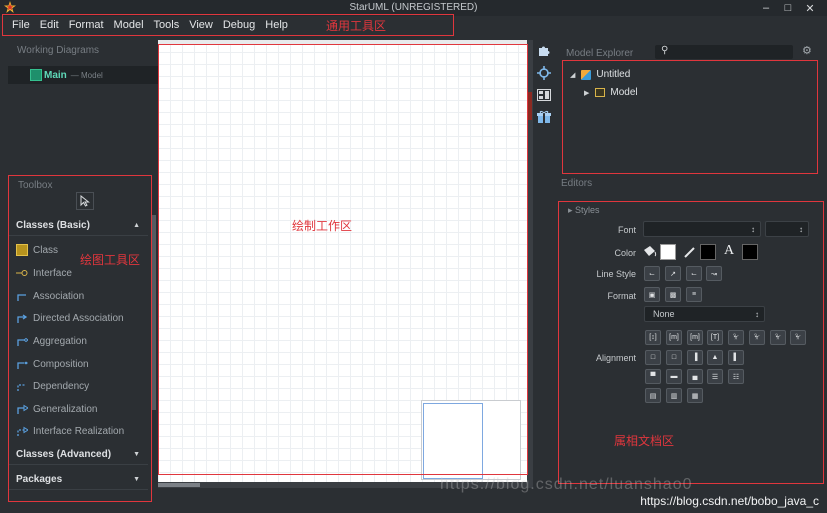 The image size is (827, 513). Describe the element at coordinates (714, 273) in the screenshot. I see `line-style-curve-button: ↝` at that location.